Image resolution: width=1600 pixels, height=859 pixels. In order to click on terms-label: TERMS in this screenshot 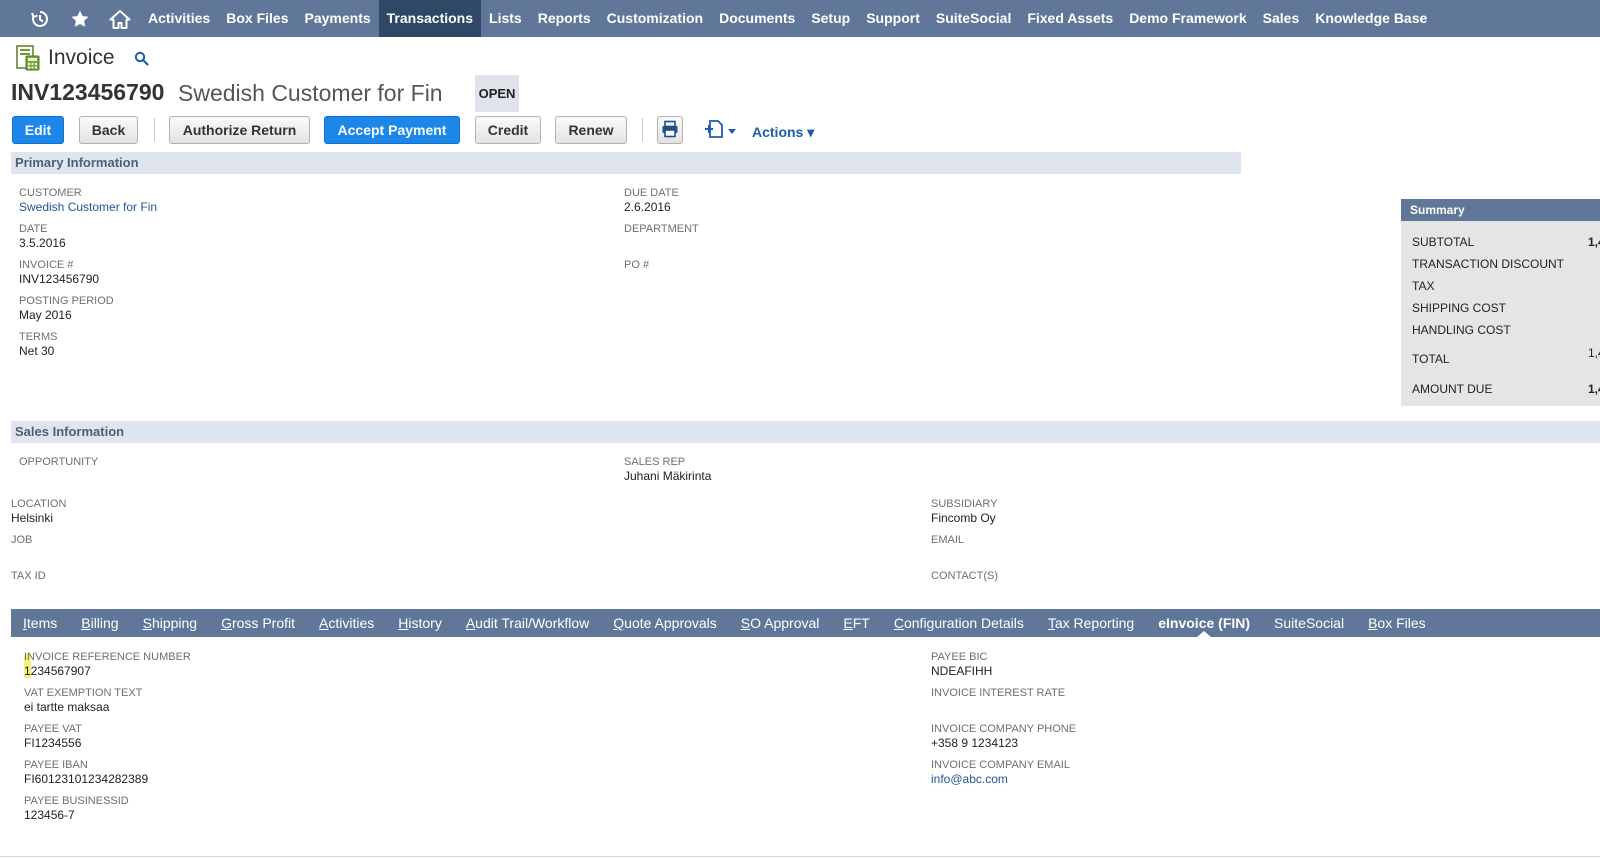, I will do `click(38, 337)`.